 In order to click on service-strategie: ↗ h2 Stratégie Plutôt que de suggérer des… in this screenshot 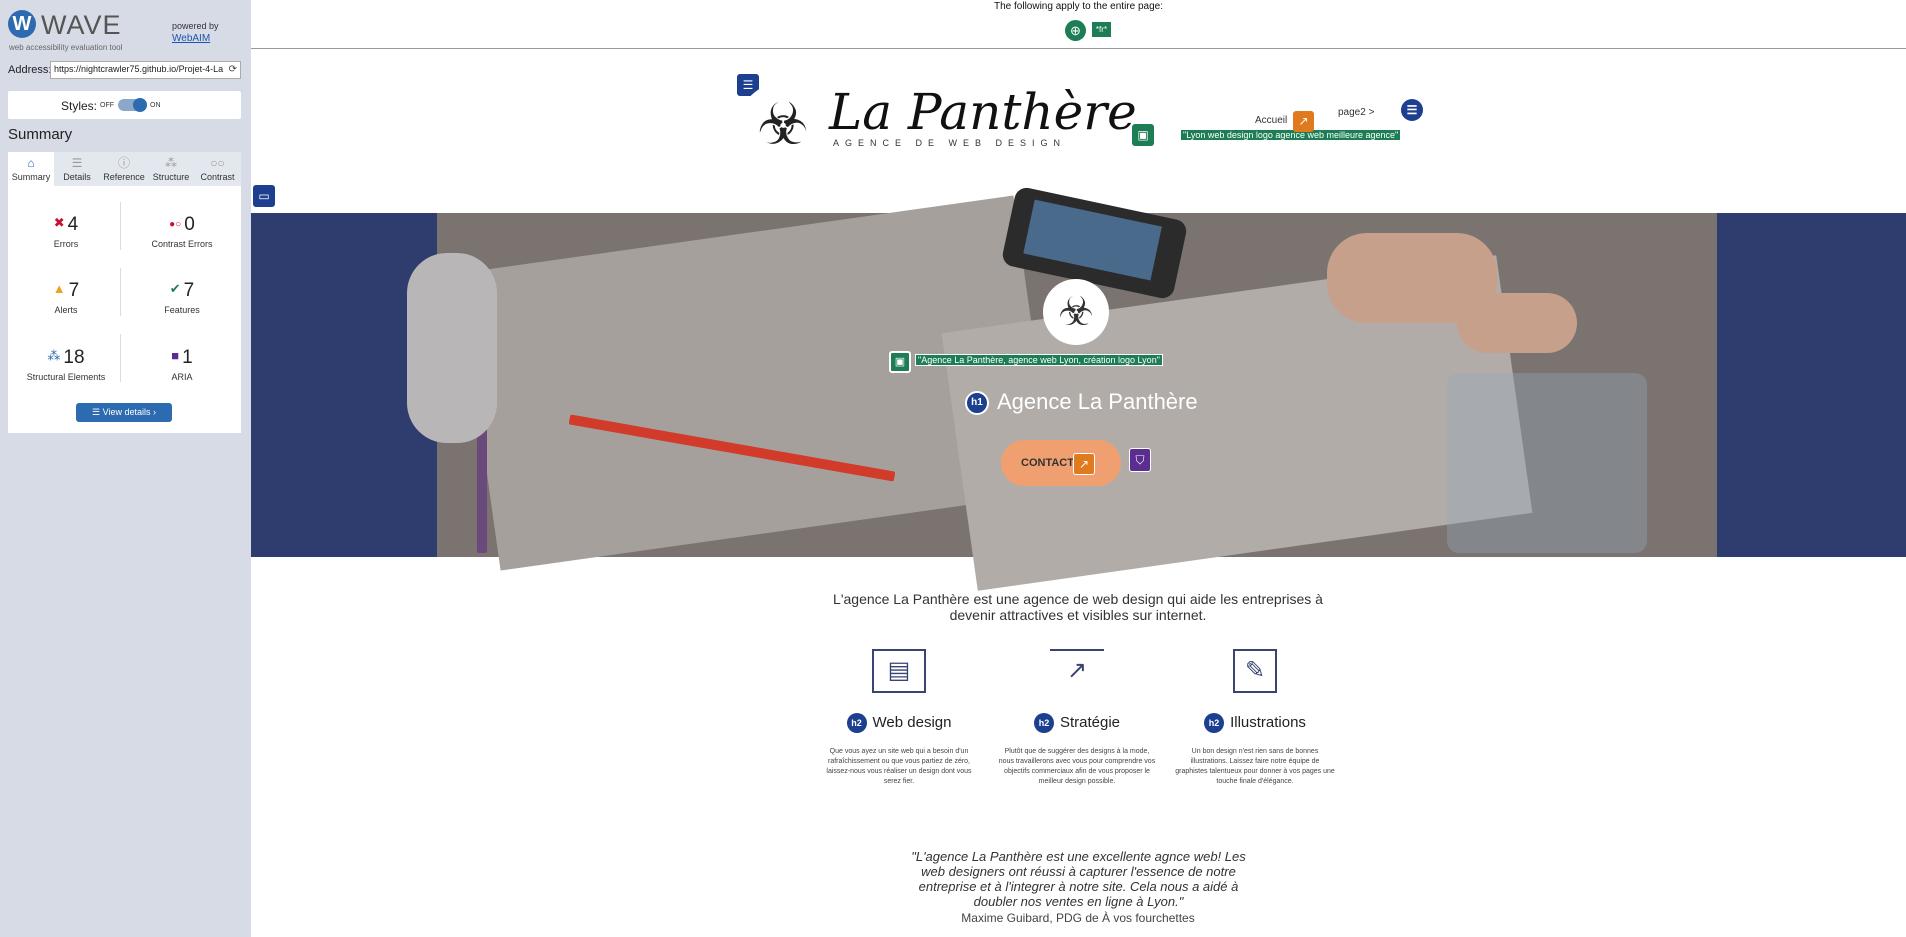, I will do `click(1077, 718)`.